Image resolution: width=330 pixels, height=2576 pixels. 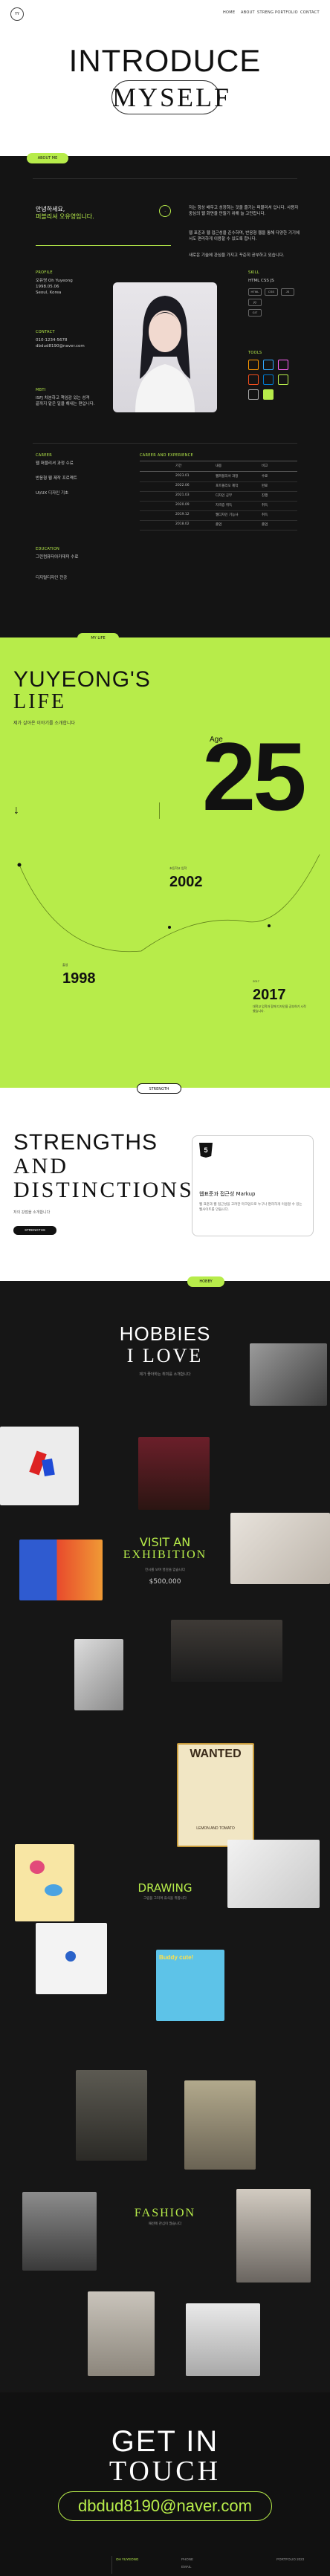 What do you see at coordinates (127, 2559) in the screenshot?
I see `footer-name: OH YUYEONG` at bounding box center [127, 2559].